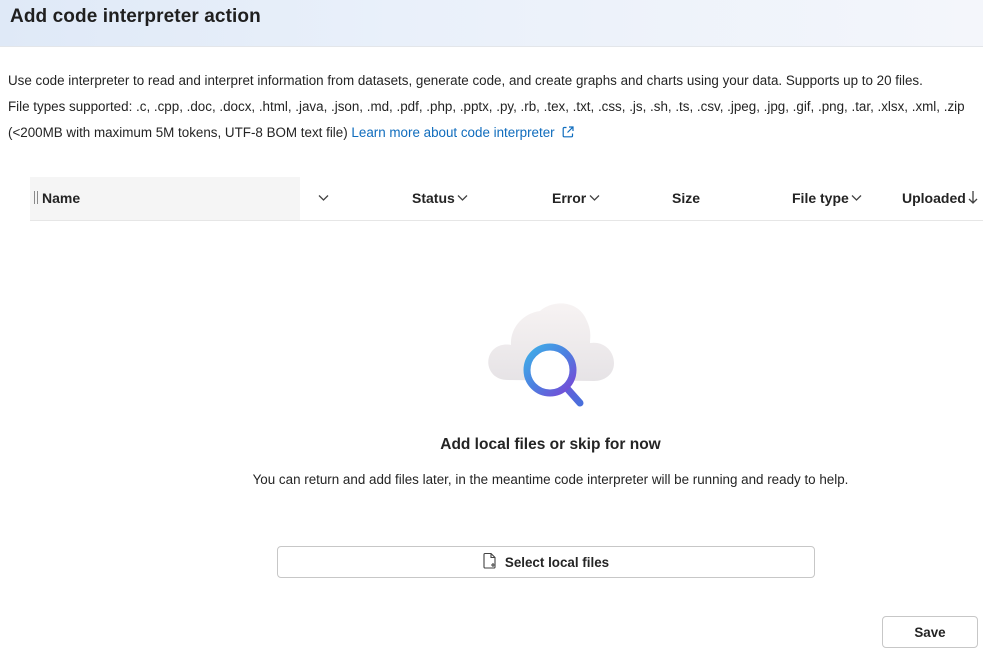 The width and height of the screenshot is (983, 652). Describe the element at coordinates (569, 198) in the screenshot. I see `column-error-label: Error` at that location.